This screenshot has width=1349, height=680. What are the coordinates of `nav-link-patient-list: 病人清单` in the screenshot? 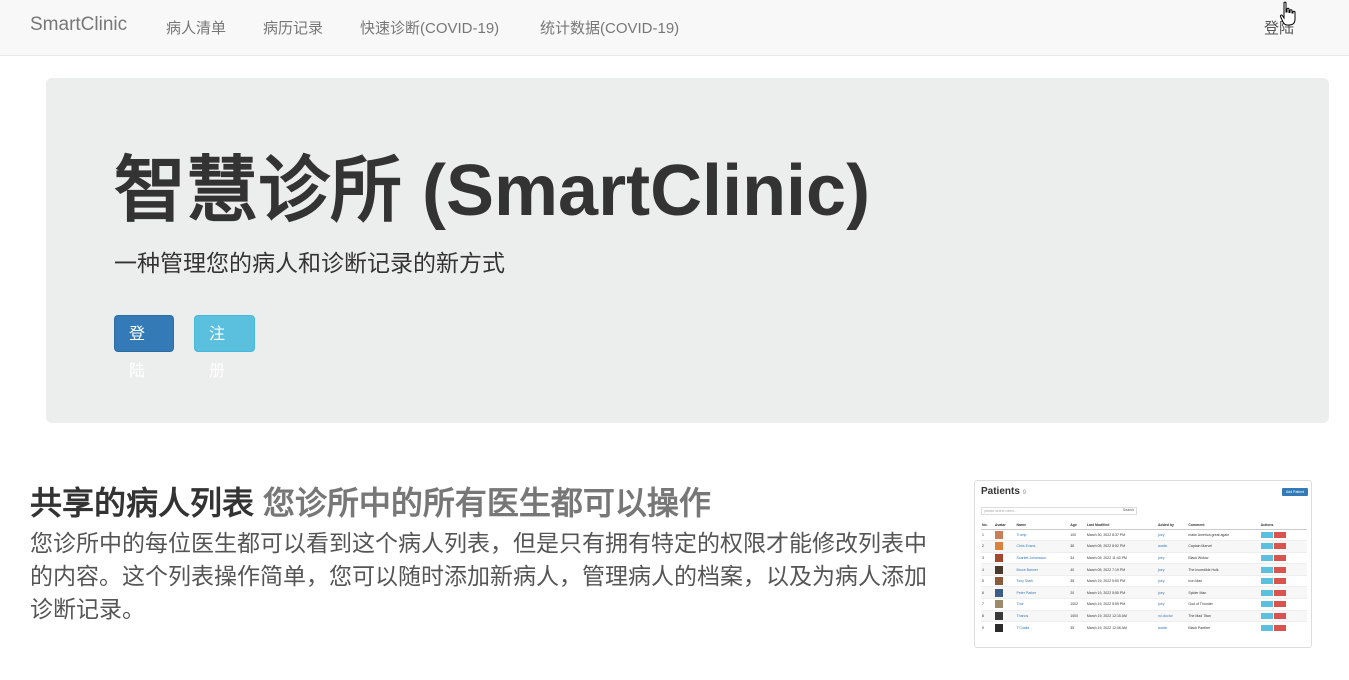 It's located at (196, 27).